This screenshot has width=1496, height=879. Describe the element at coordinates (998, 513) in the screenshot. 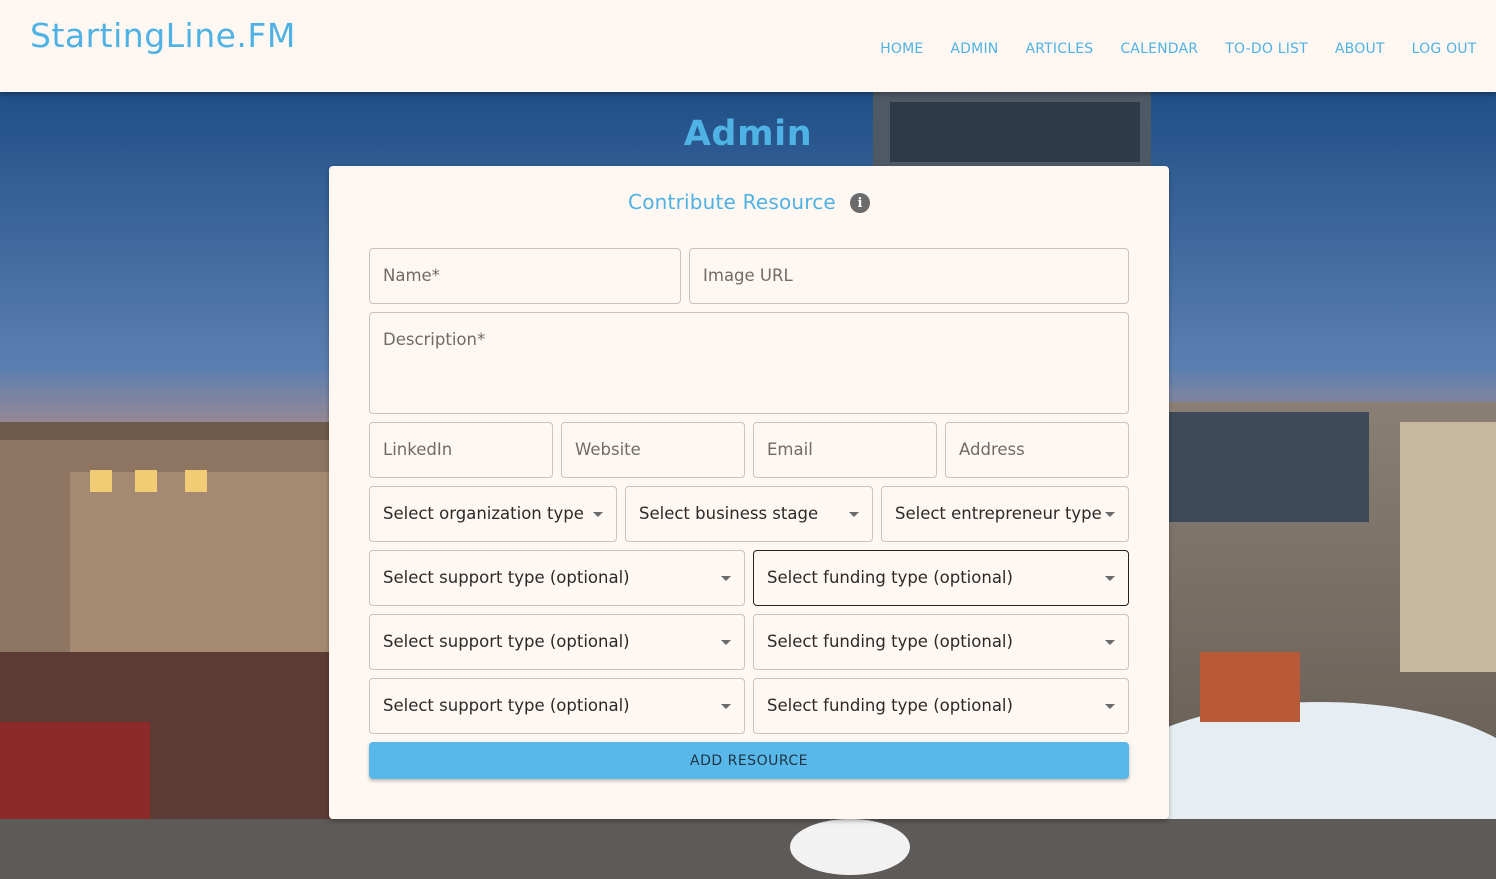

I see `entrepreneur-type-value: Select entrepreneur type` at that location.